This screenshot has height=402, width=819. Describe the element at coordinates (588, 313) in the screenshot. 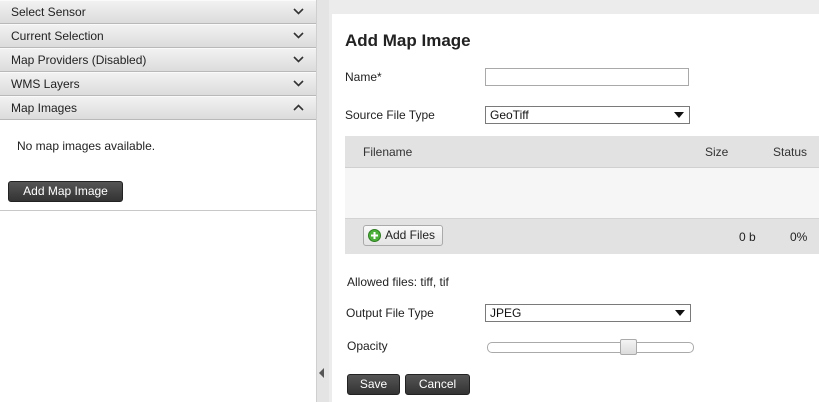

I see `output-file-type-select: JPEG` at that location.